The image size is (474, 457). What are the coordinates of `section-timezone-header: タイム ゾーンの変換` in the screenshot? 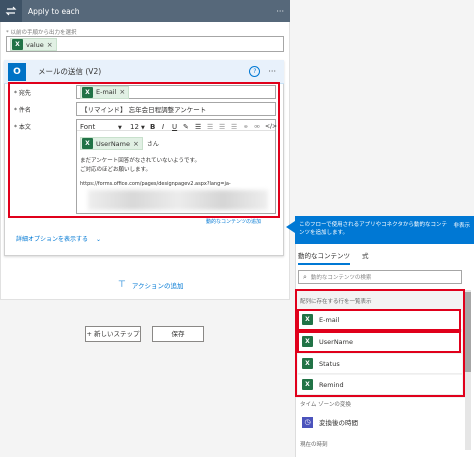 It's located at (325, 405).